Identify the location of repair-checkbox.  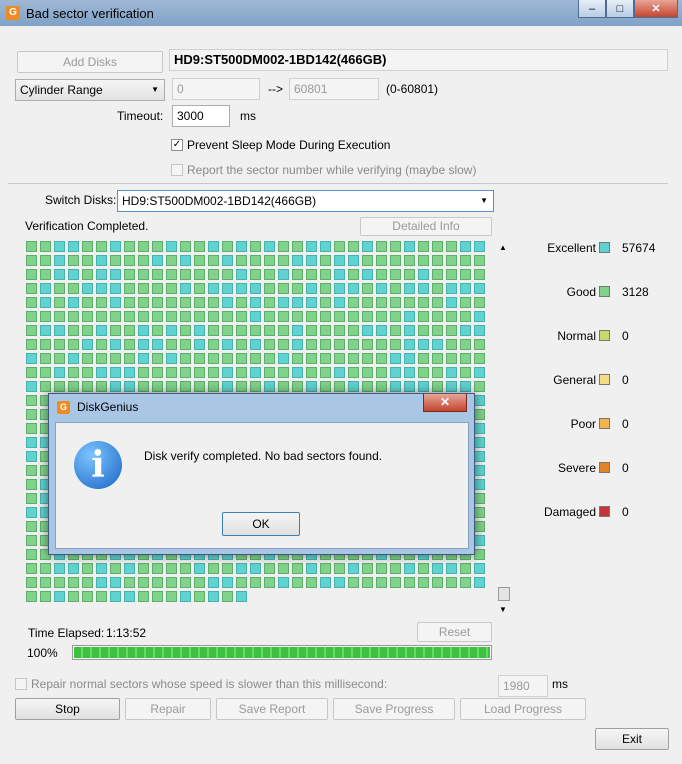
(21, 684).